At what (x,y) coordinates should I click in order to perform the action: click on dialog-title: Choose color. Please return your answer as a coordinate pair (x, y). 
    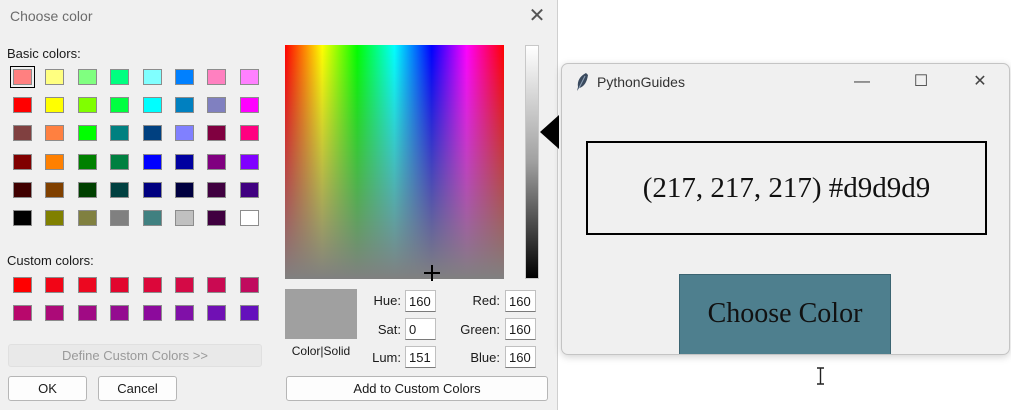
    Looking at the image, I should click on (51, 16).